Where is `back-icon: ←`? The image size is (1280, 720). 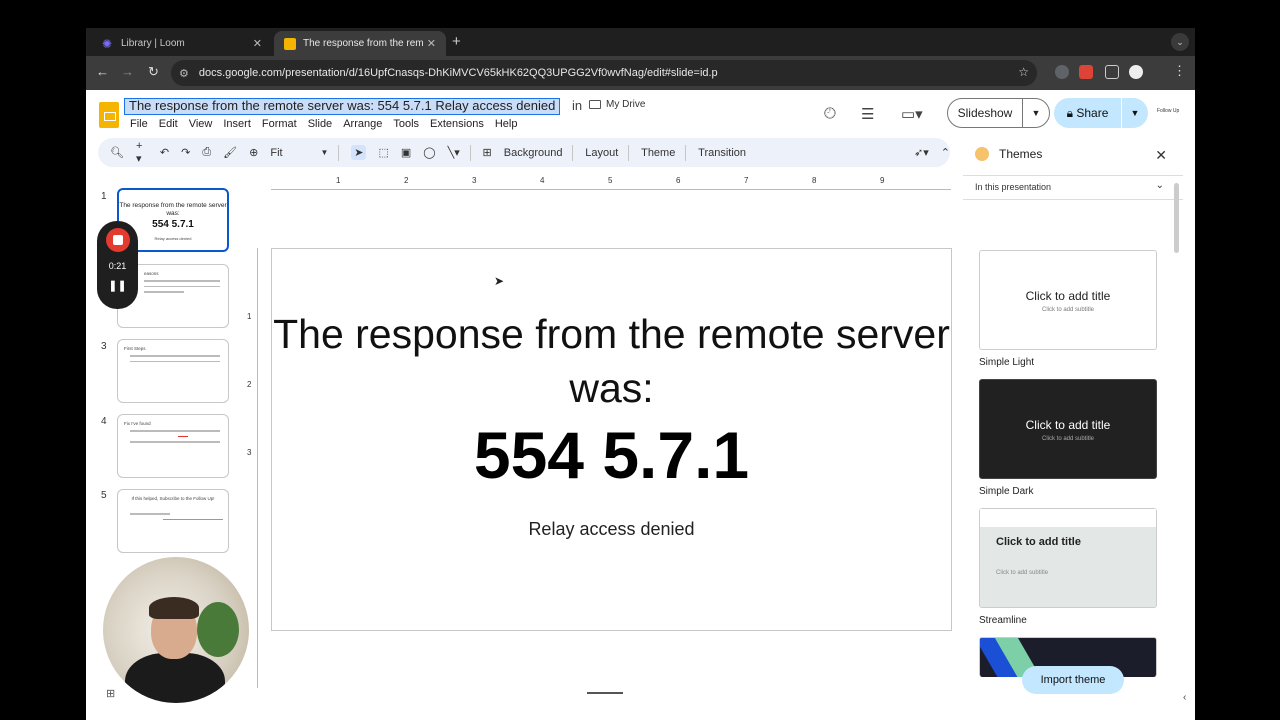 back-icon: ← is located at coordinates (102, 71).